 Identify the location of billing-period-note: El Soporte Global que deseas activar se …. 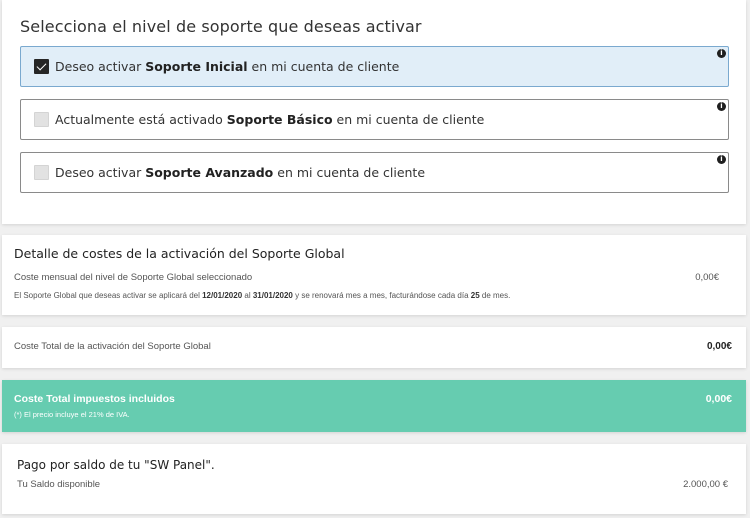
(262, 295).